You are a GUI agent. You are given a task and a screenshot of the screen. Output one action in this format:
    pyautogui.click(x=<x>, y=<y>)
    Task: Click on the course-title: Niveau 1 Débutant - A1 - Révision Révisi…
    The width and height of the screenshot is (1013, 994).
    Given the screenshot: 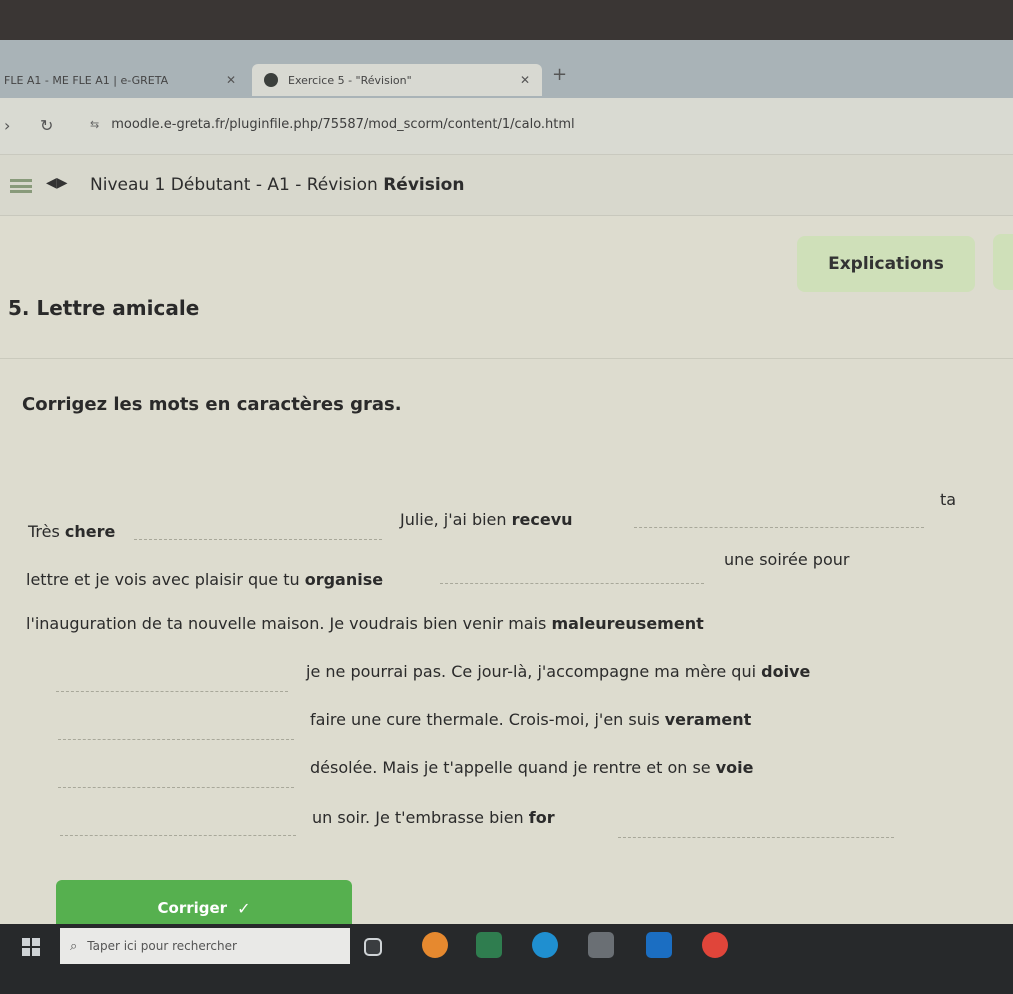 What is the action you would take?
    pyautogui.click(x=277, y=185)
    